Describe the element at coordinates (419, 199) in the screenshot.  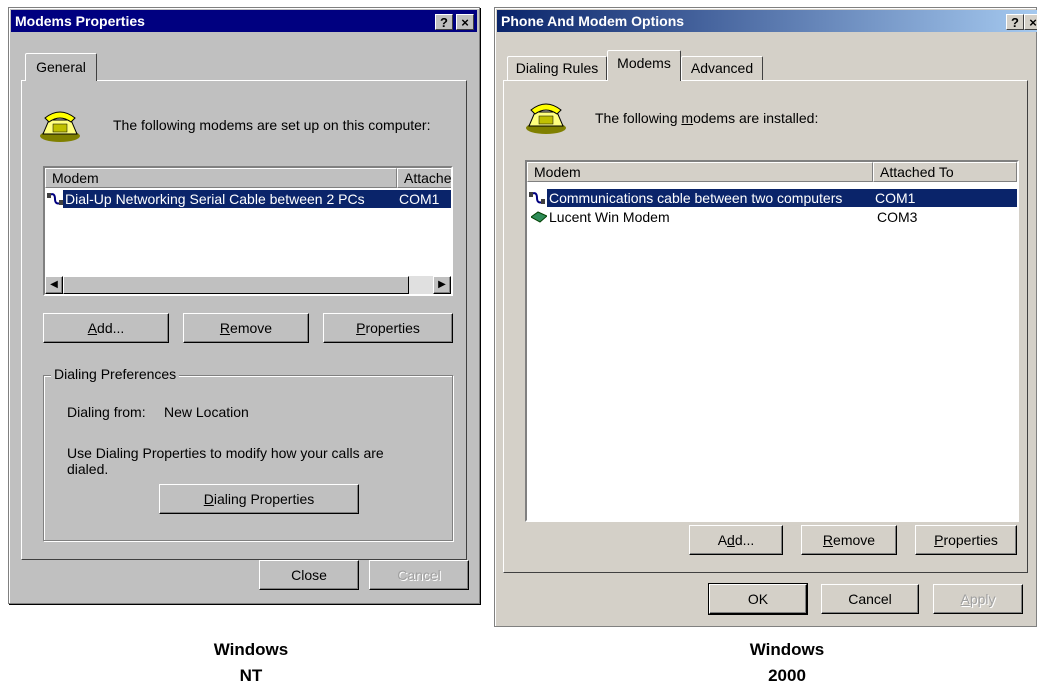
I see `nt-modem-port: COM1` at that location.